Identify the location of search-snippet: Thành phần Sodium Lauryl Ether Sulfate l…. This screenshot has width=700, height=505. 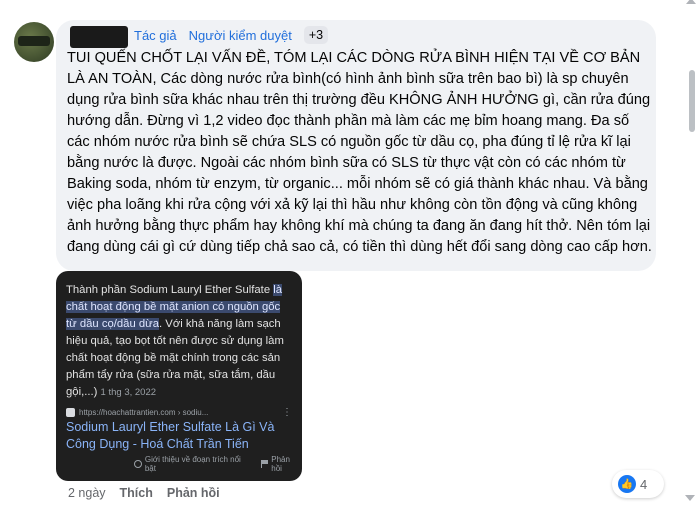
(179, 341).